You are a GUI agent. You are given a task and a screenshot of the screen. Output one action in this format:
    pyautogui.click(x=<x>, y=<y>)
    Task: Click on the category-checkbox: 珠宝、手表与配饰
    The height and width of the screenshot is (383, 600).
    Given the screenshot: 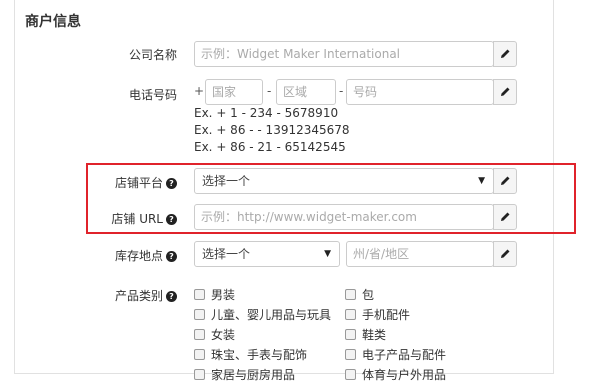 What is the action you would take?
    pyautogui.click(x=250, y=354)
    